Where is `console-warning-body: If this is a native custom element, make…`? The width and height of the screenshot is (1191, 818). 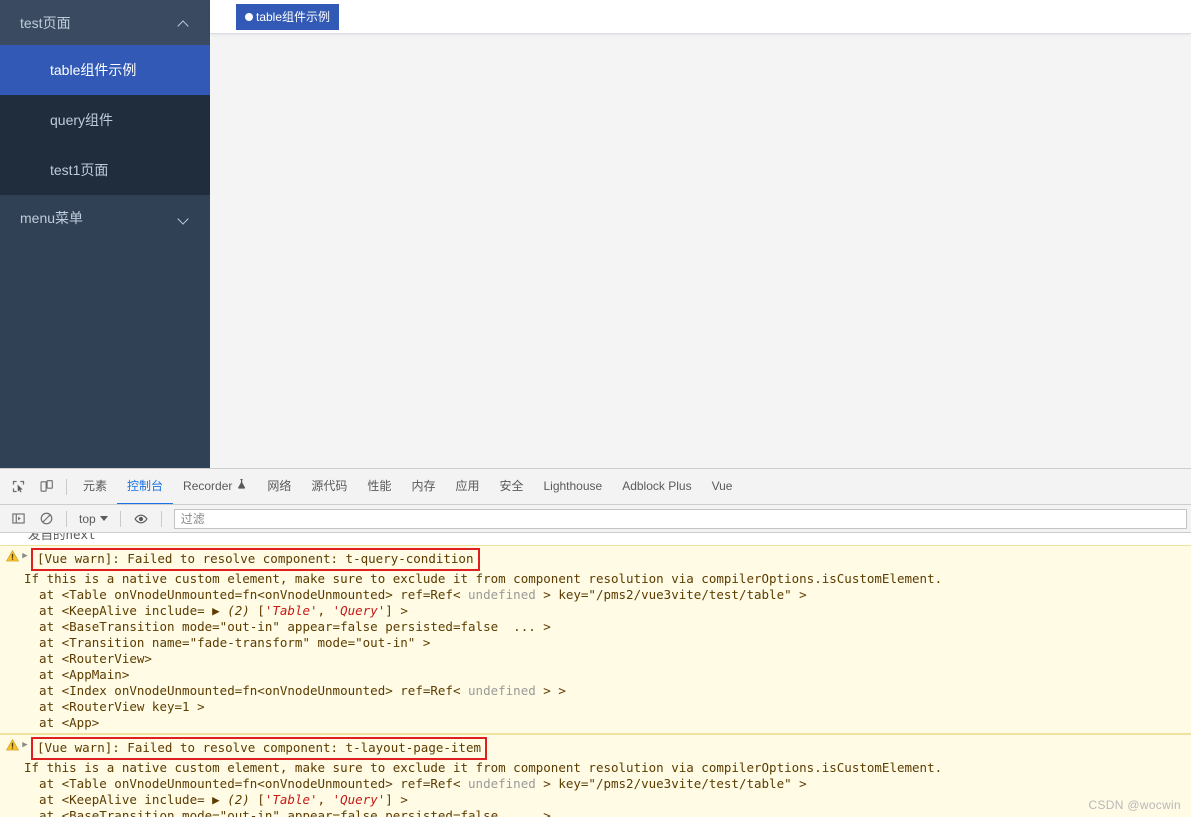
console-warning-body: If this is a native custom element, make… is located at coordinates (595, 788).